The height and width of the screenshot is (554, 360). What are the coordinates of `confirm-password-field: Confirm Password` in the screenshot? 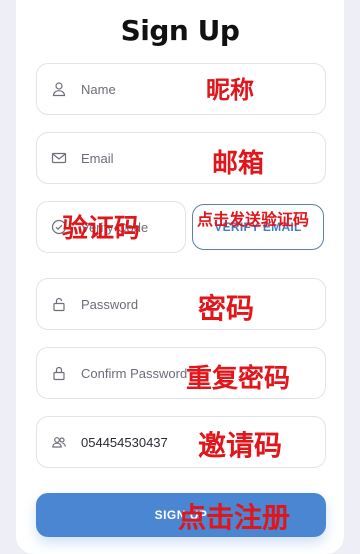 It's located at (181, 373).